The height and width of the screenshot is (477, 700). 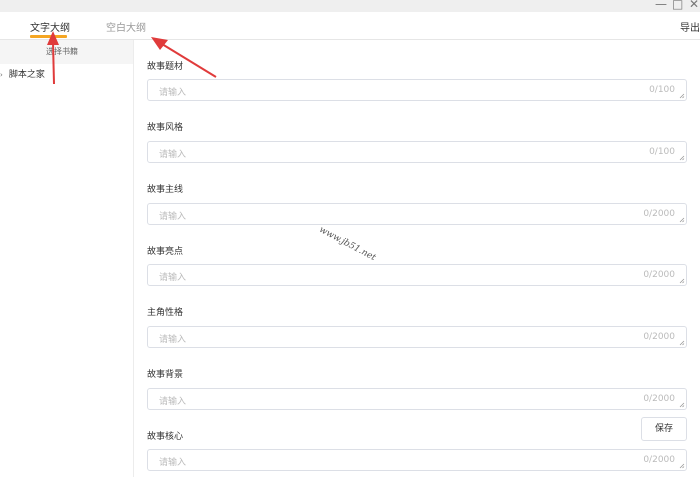 What do you see at coordinates (350, 26) in the screenshot?
I see `tab-bar: 文字大纲 空白大纲` at bounding box center [350, 26].